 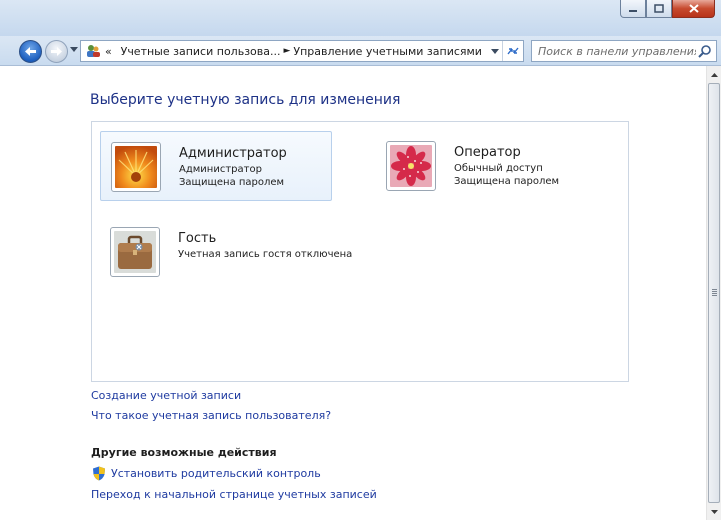 I want to click on account-name: Гость, so click(x=197, y=238).